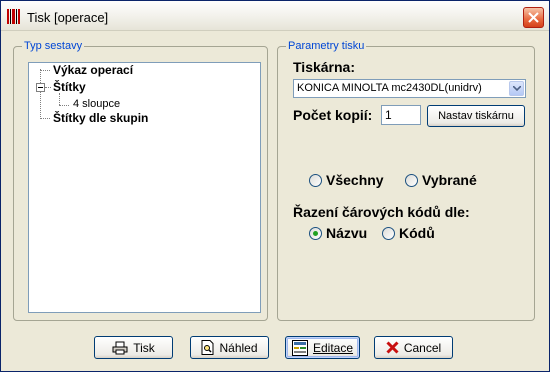 This screenshot has height=372, width=550. What do you see at coordinates (93, 70) in the screenshot?
I see `tree-item-vykaz-operaci: Výkaz operací` at bounding box center [93, 70].